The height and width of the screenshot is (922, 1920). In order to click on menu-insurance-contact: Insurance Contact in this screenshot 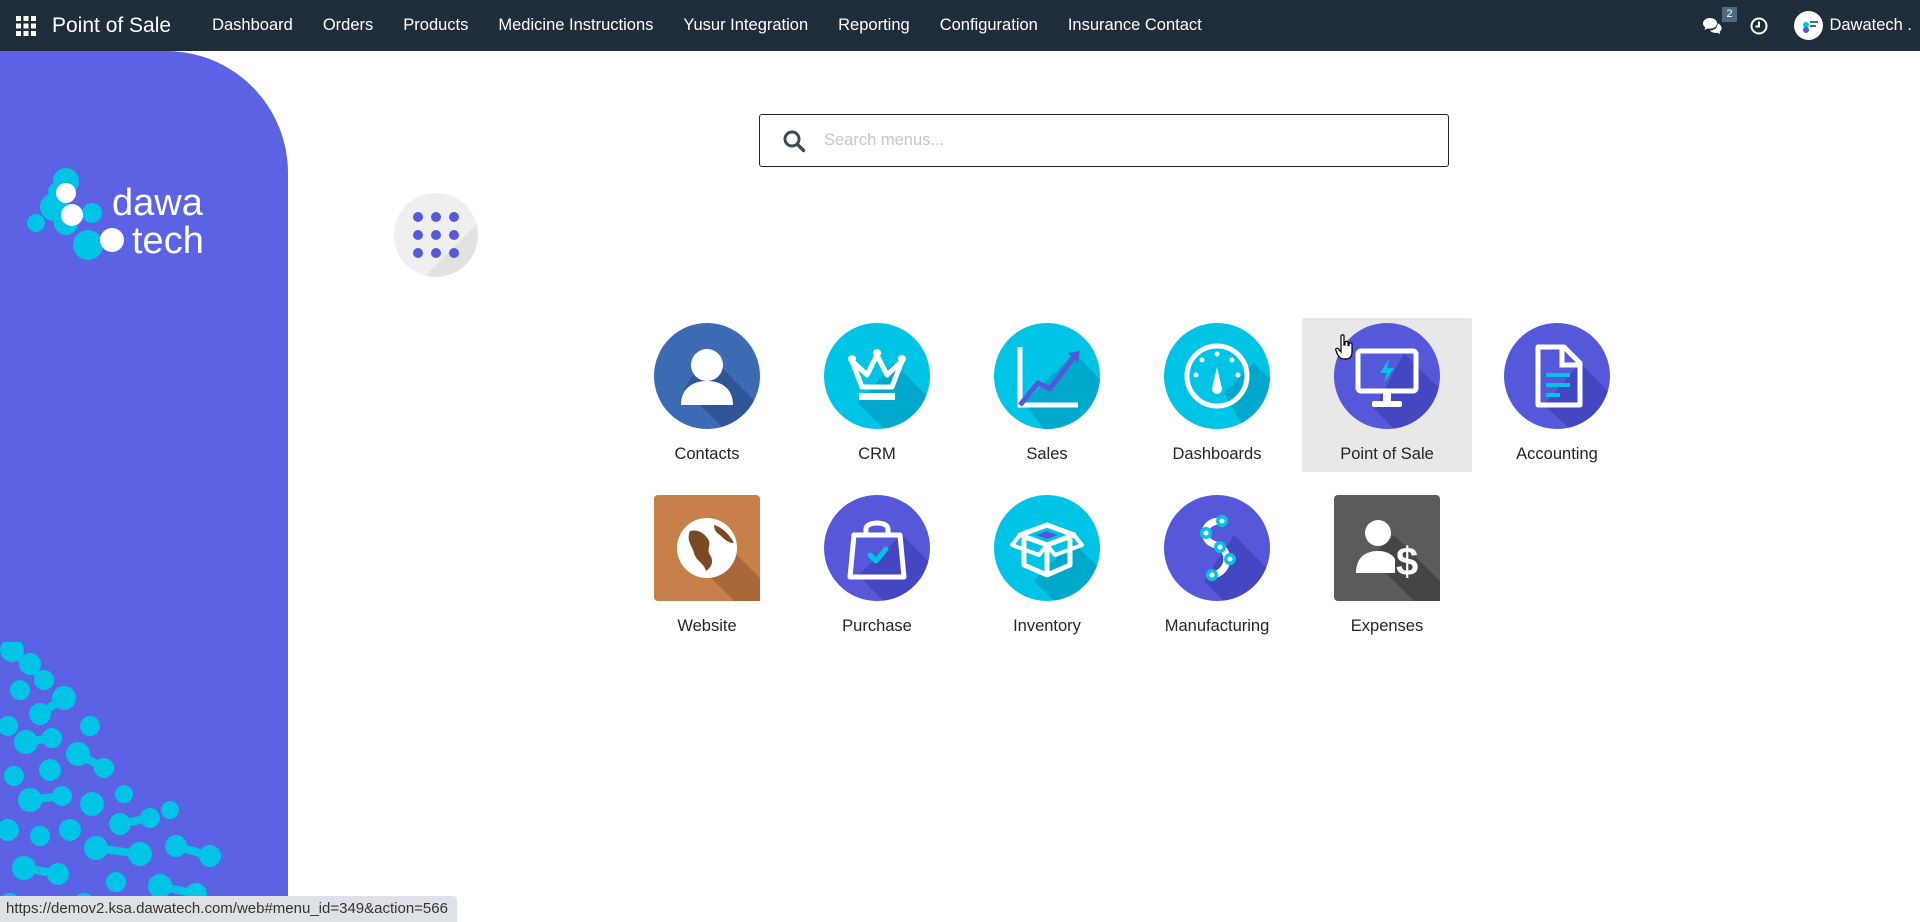, I will do `click(1135, 25)`.